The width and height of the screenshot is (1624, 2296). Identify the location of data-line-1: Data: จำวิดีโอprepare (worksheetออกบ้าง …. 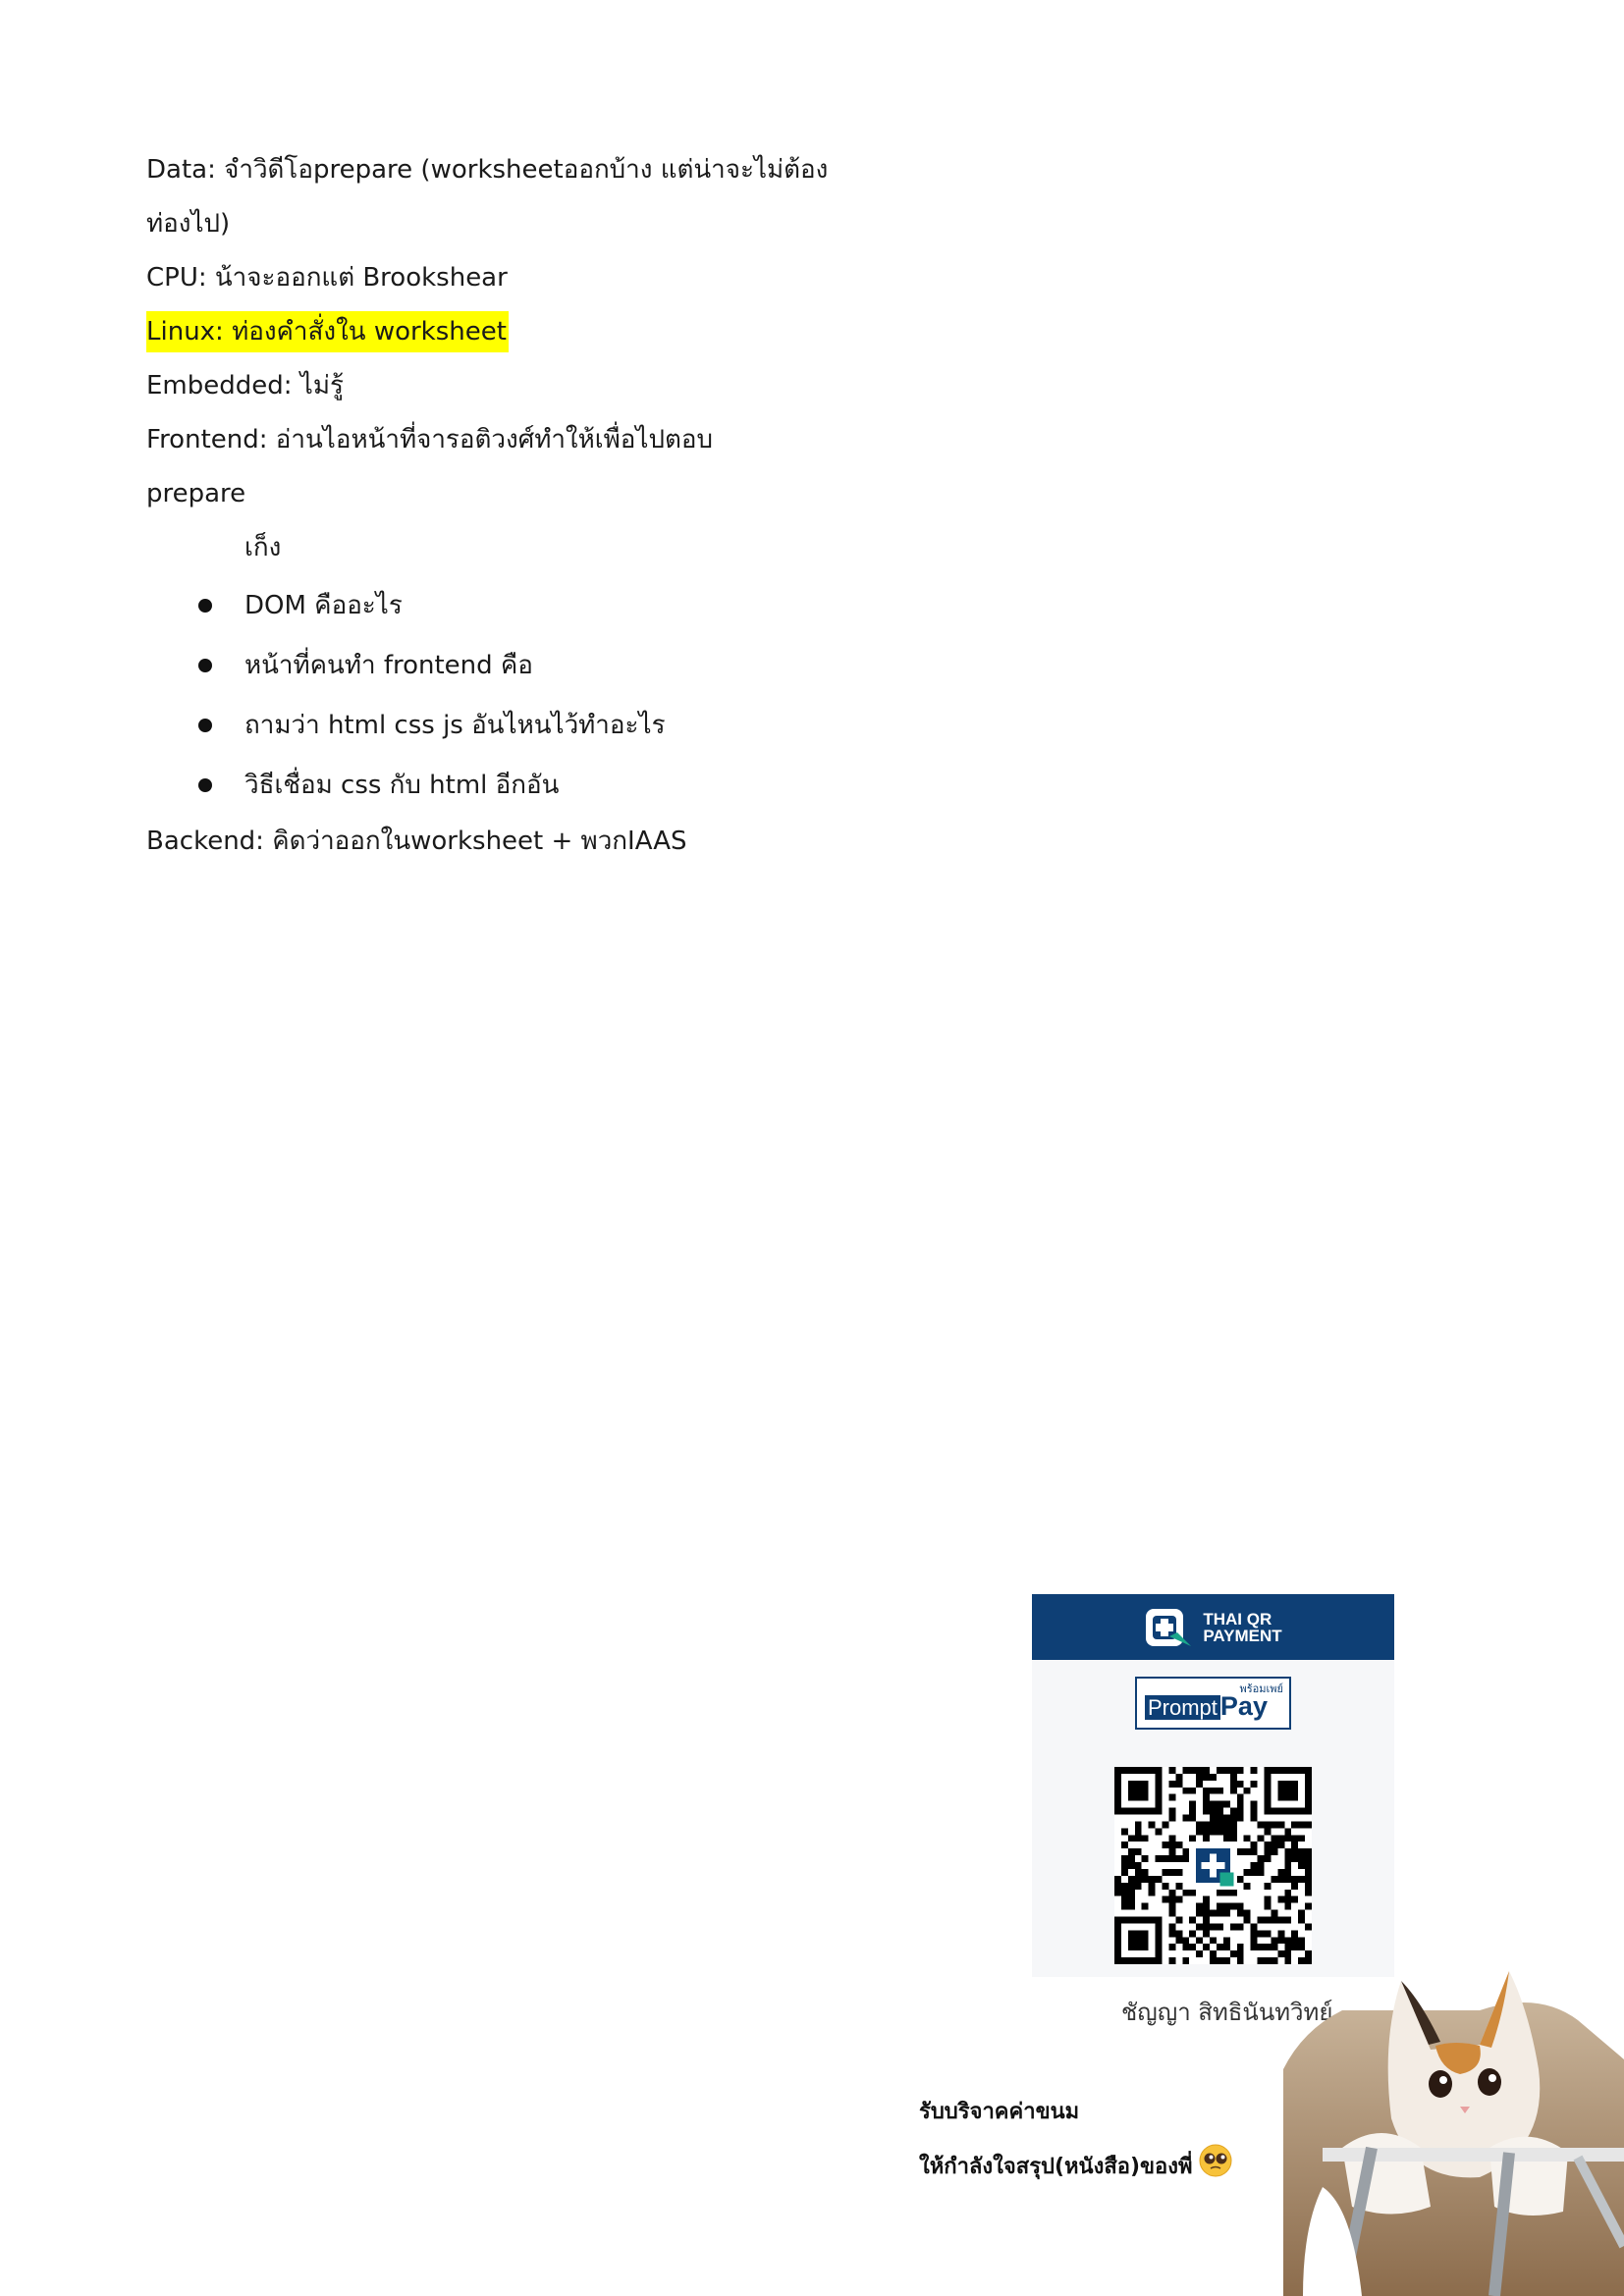
(487, 170).